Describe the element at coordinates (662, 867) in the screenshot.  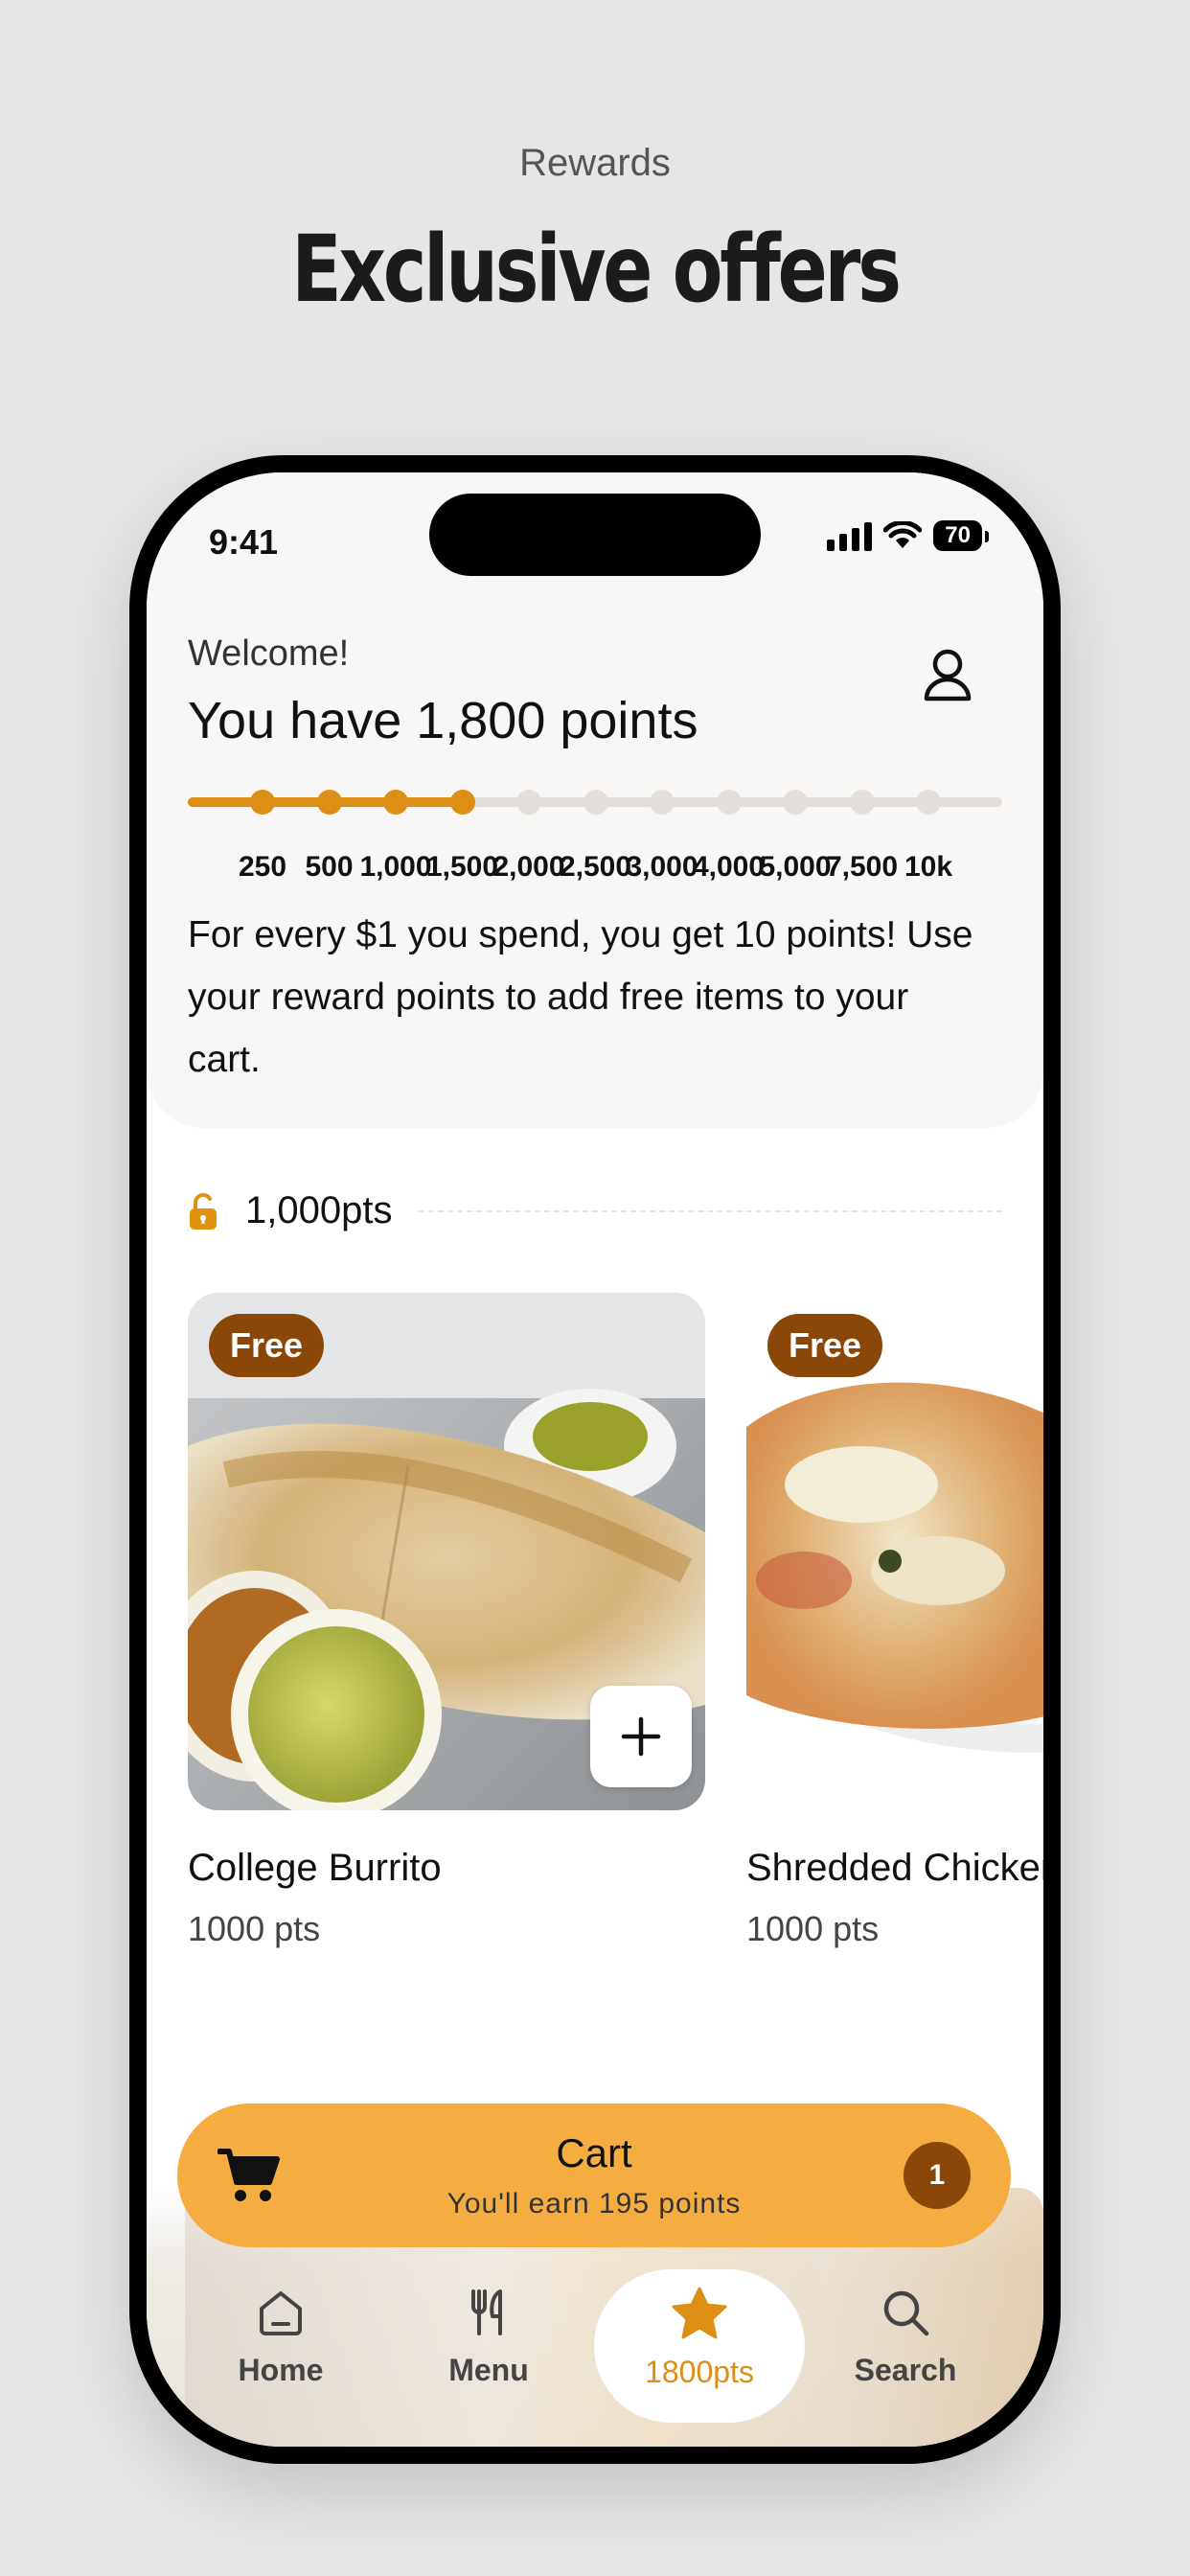
I see `milestone-label: 3,000` at that location.